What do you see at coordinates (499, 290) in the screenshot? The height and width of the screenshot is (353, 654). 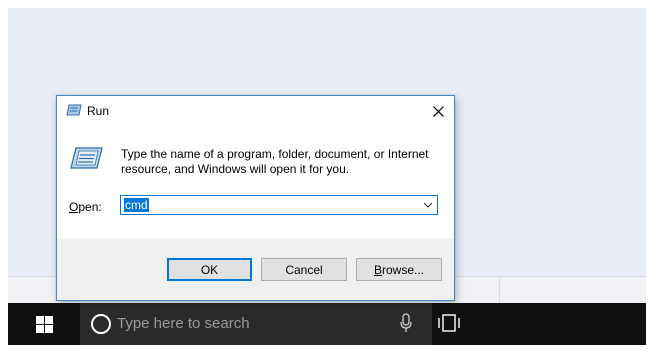 I see `strip-divider` at bounding box center [499, 290].